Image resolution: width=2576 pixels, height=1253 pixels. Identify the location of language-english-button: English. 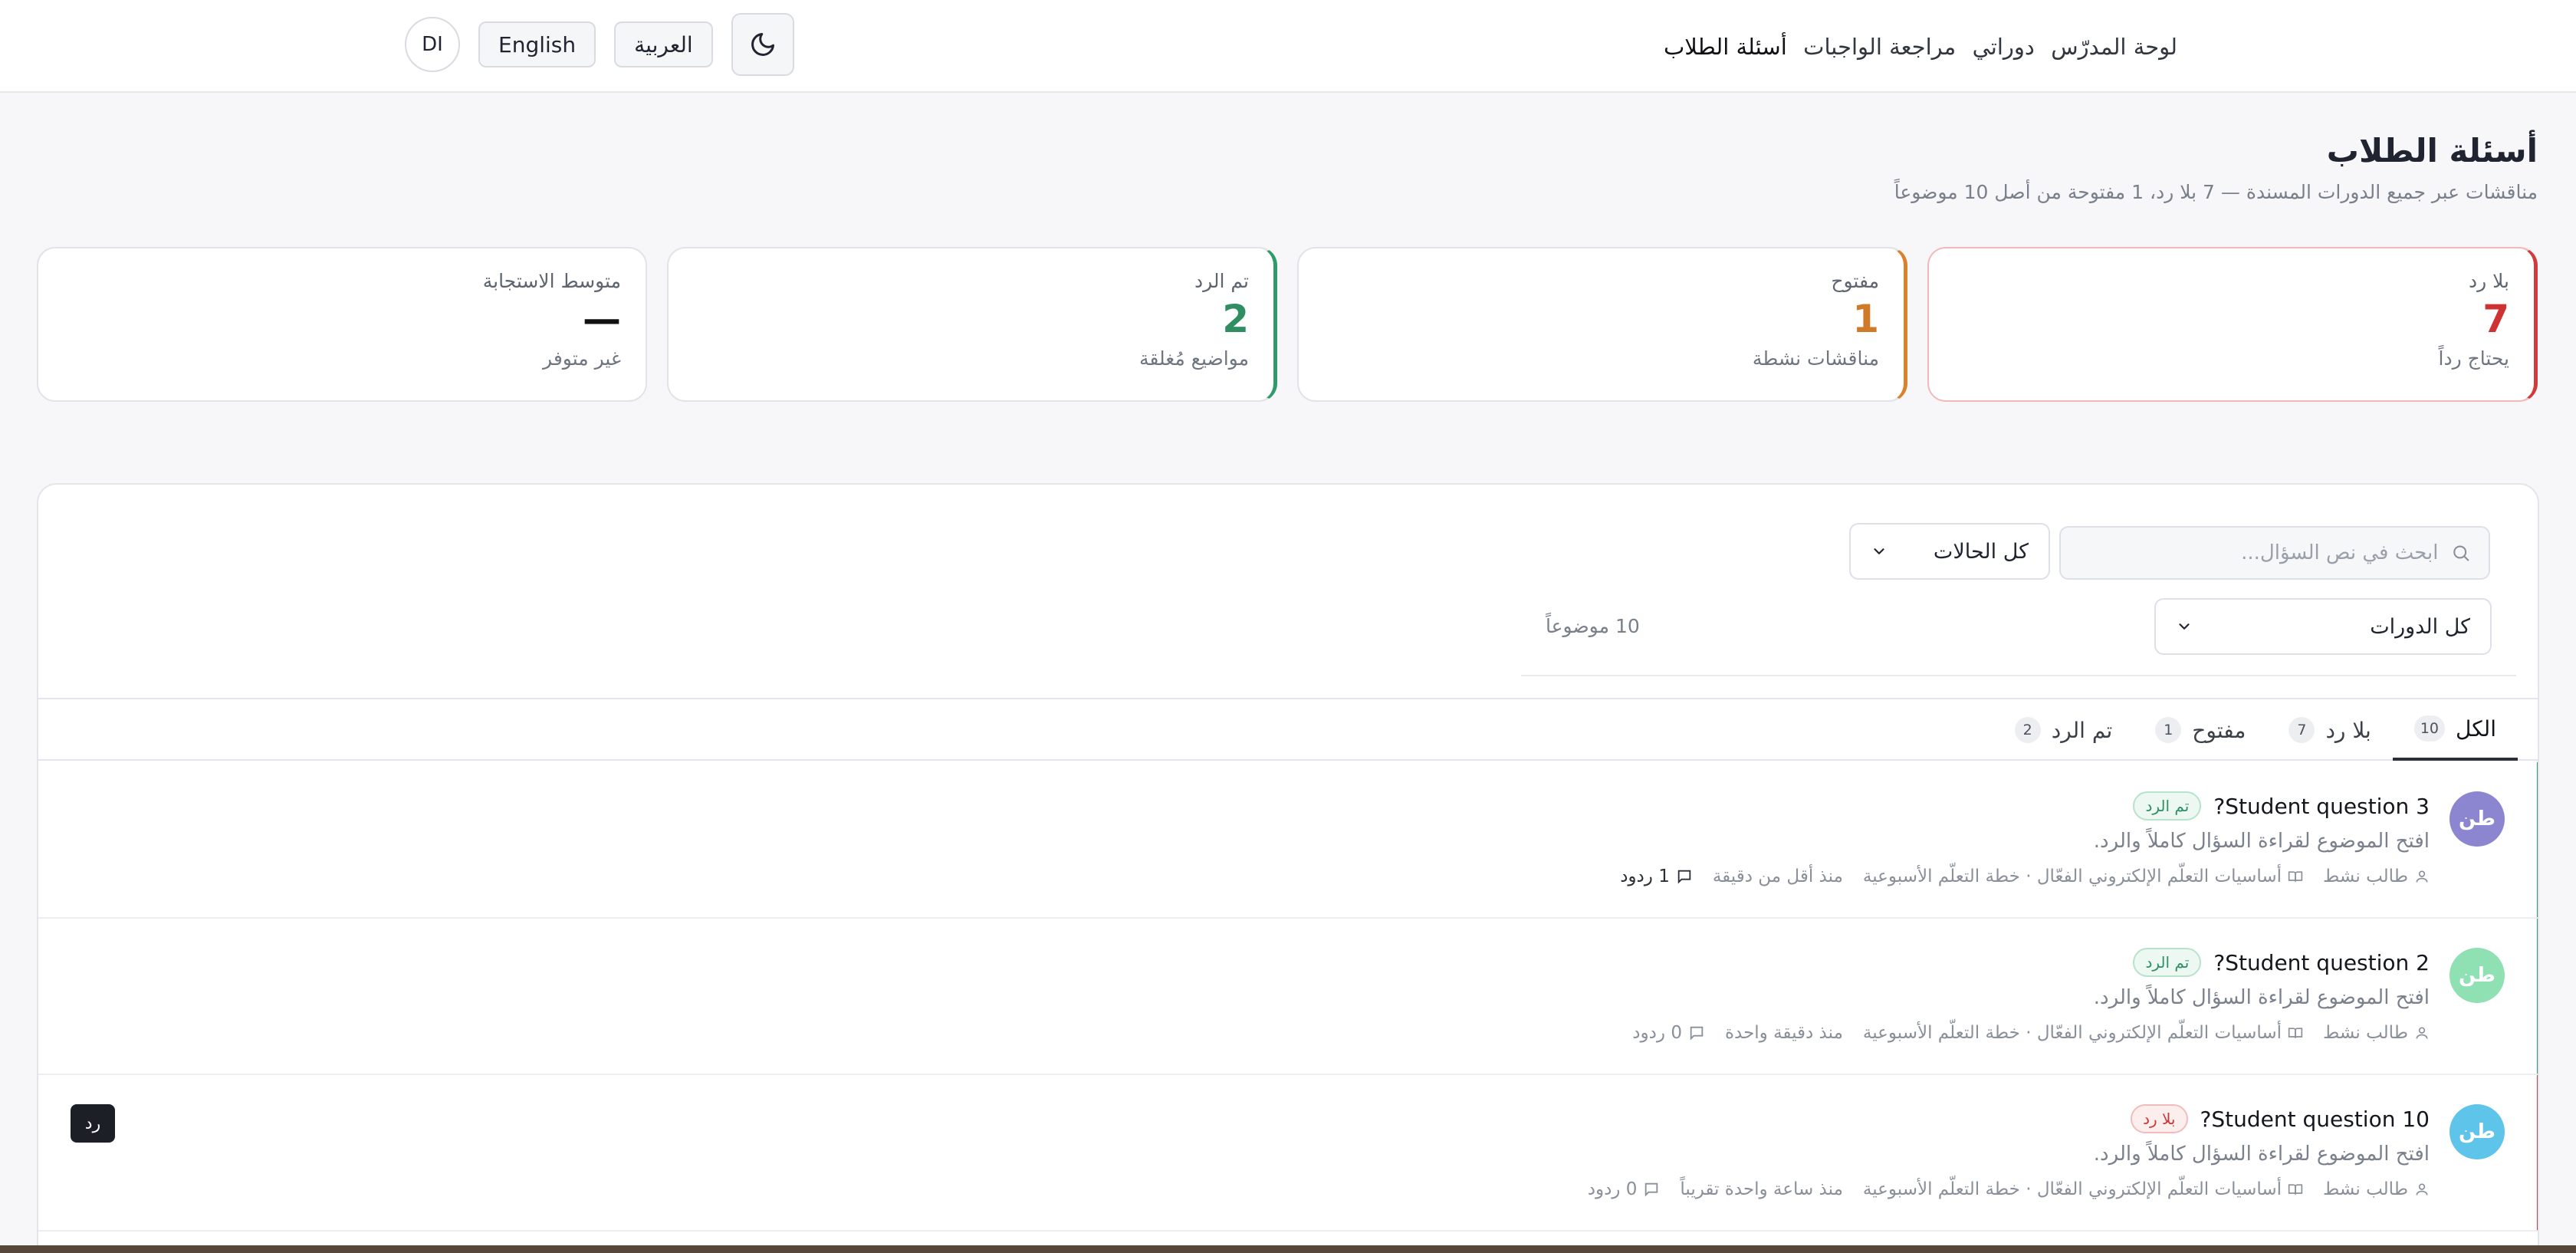
(537, 44).